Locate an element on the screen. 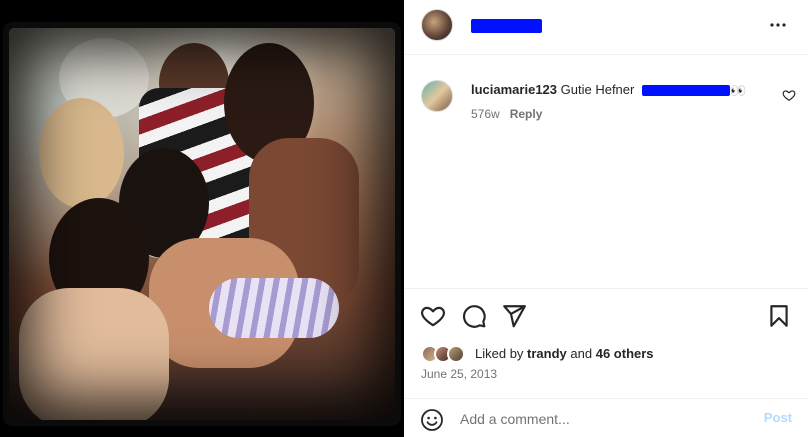 The width and height of the screenshot is (808, 437). reply-button: Reply is located at coordinates (526, 114).